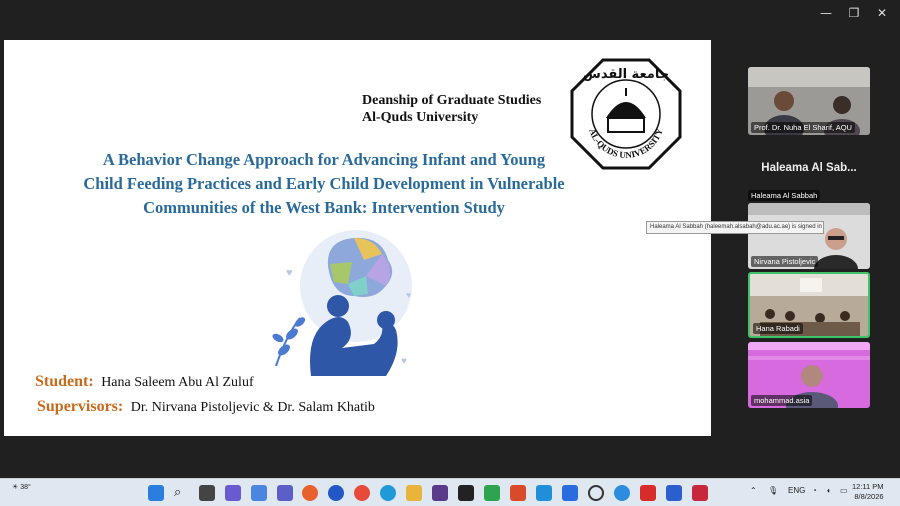  Describe the element at coordinates (803, 127) in the screenshot. I see `tile-label-top: Prof. Dr. Nuha El Sharif, AQU` at that location.